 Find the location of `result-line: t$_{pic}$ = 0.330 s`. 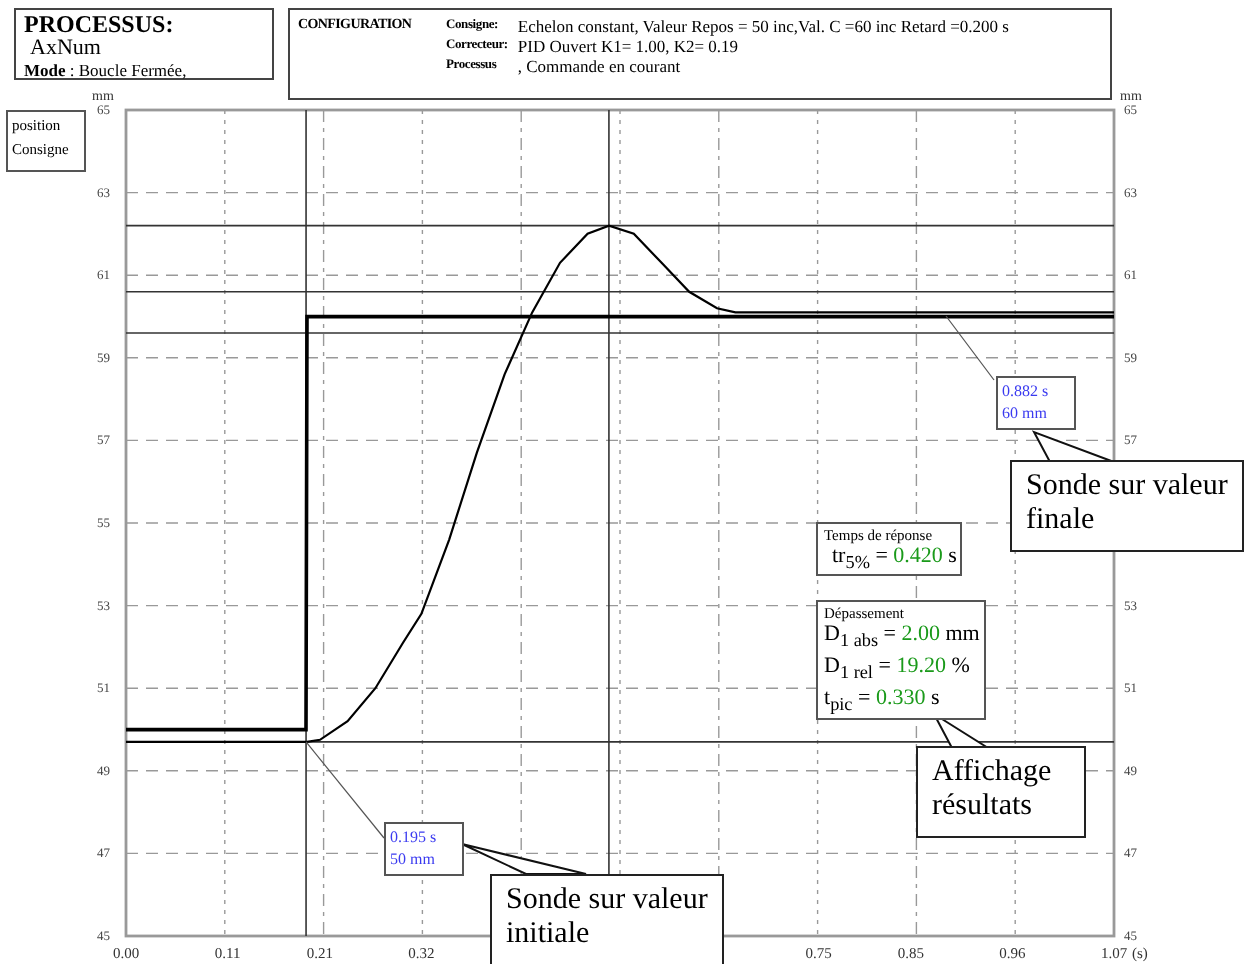

result-line: t$_{pic}$ = 0.330 s is located at coordinates (883, 703).